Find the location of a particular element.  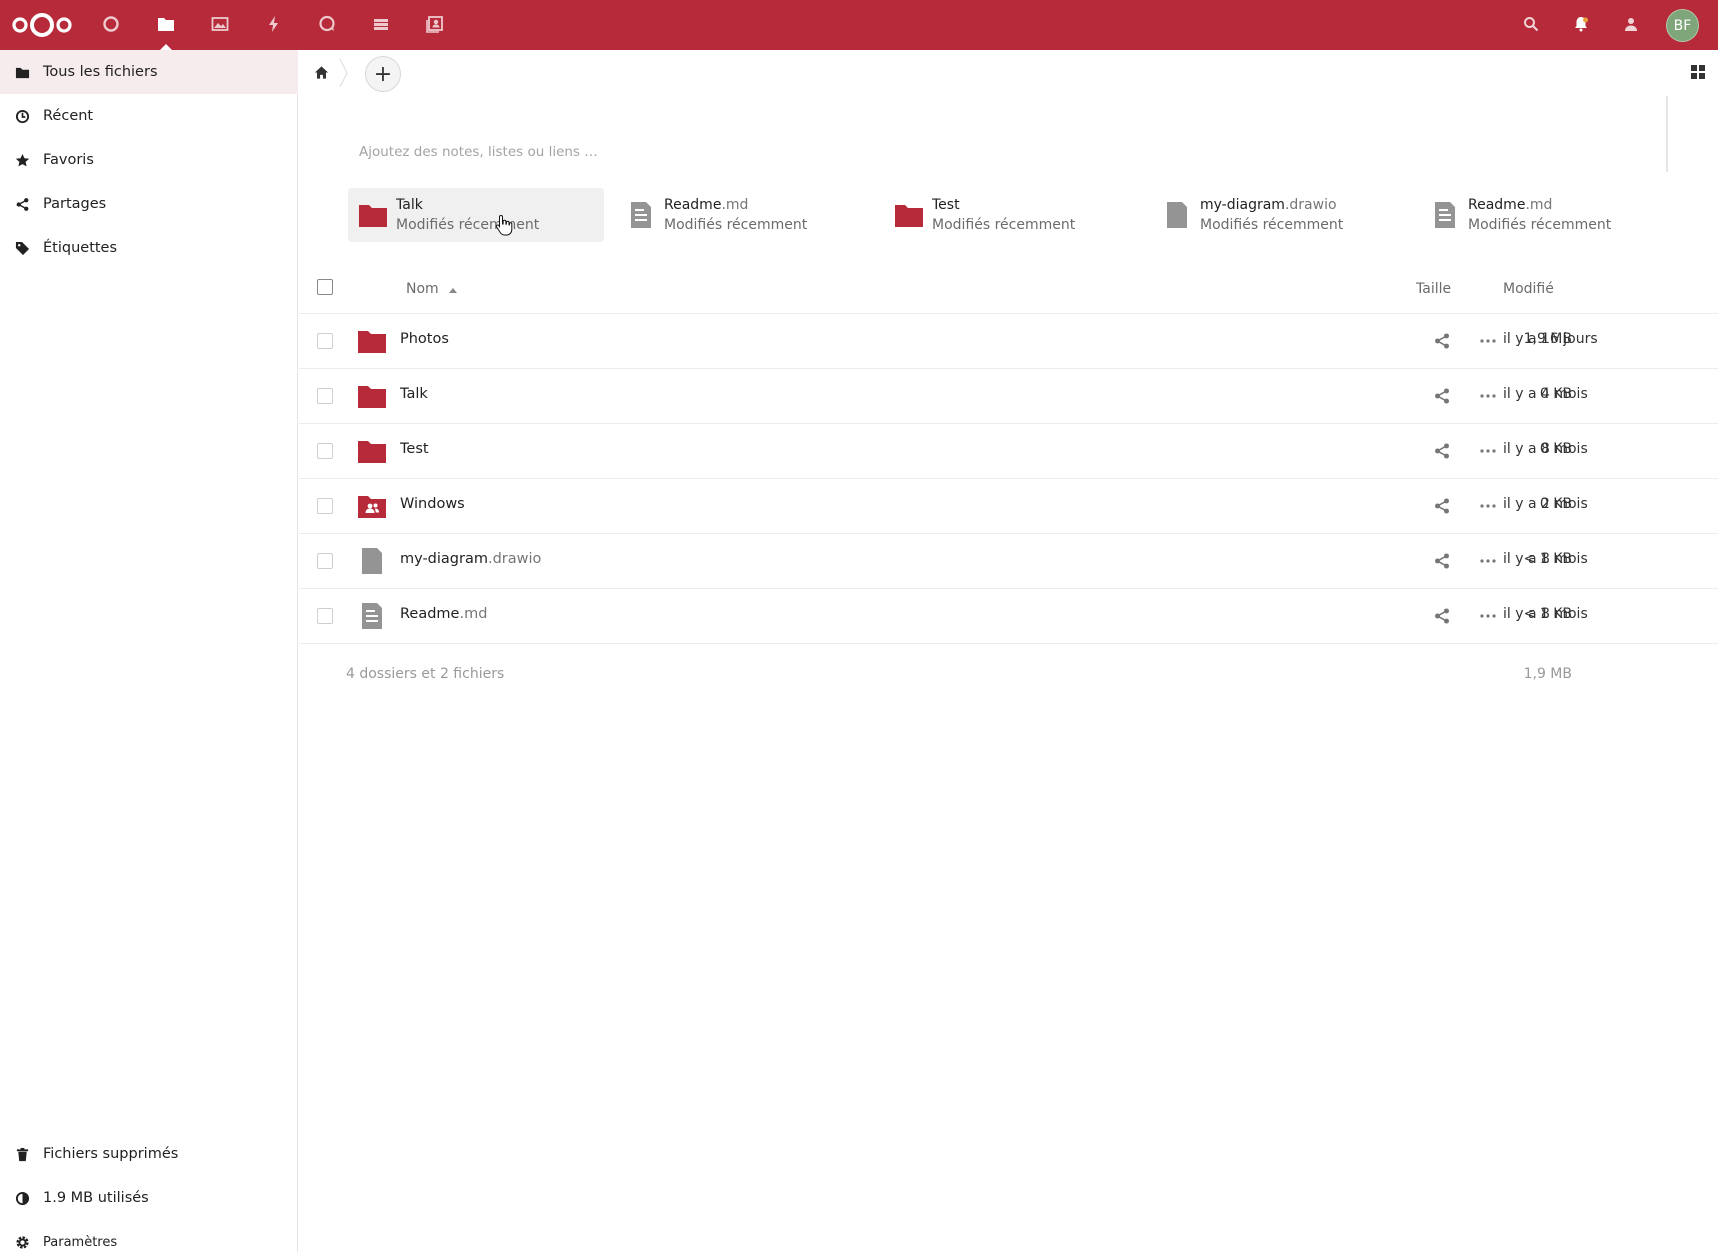

sidebar-item-label: Tous les fichiers is located at coordinates (100, 72).